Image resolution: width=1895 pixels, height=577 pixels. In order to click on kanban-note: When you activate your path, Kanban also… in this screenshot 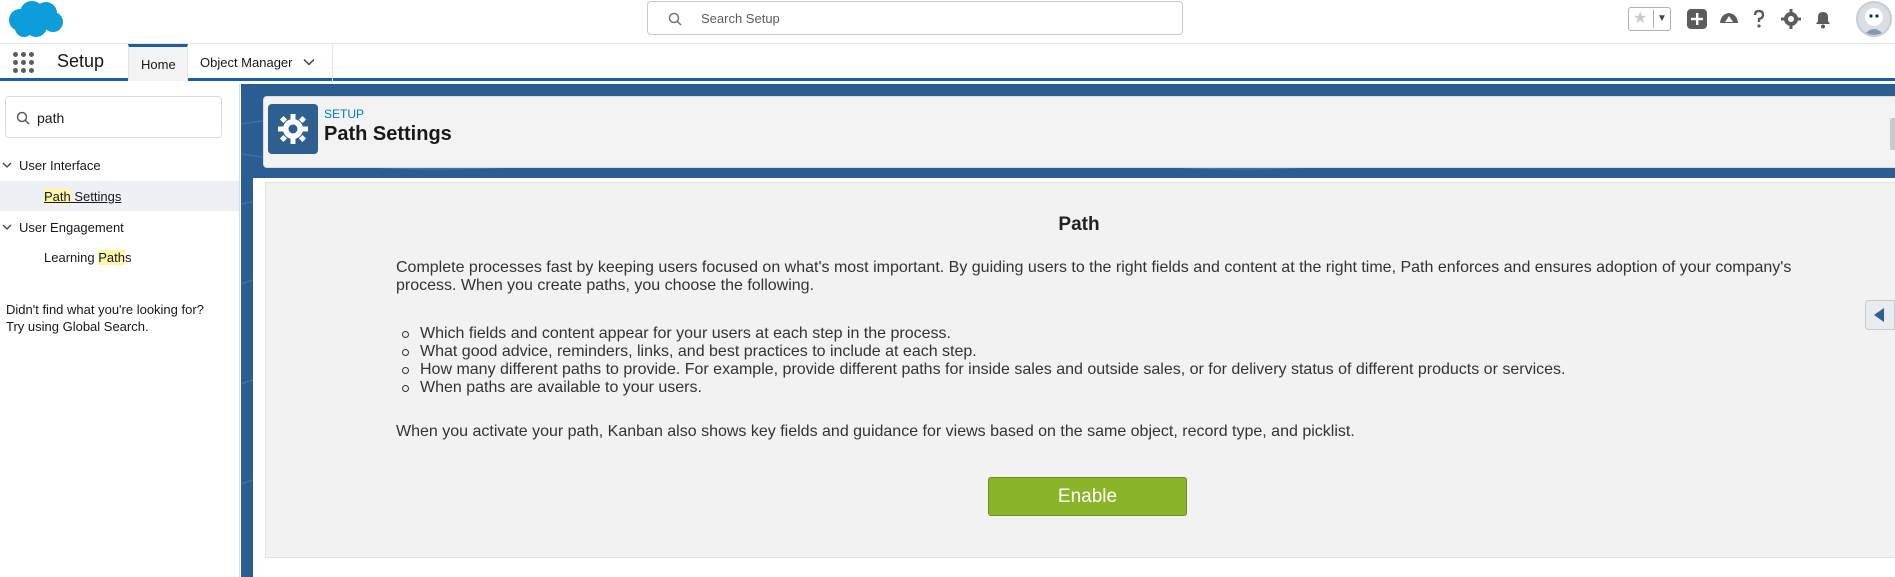, I will do `click(875, 431)`.